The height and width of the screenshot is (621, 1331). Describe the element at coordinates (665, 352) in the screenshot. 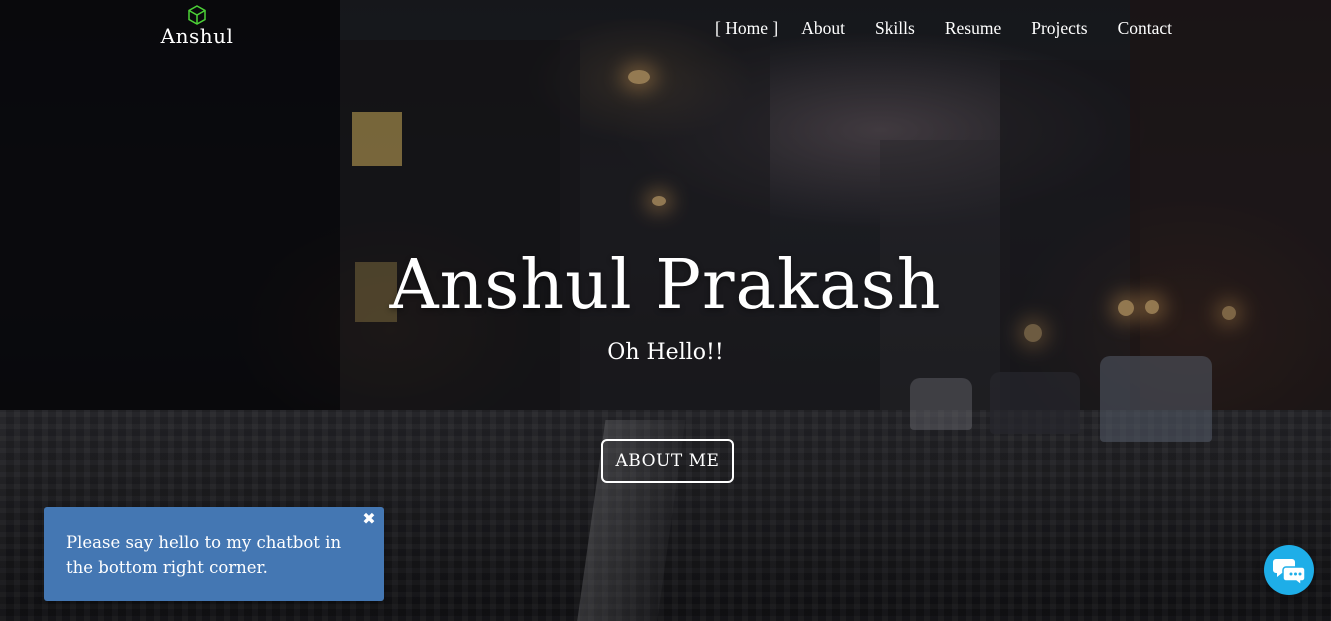

I see `hero-subtitle: Oh Hello!!` at that location.